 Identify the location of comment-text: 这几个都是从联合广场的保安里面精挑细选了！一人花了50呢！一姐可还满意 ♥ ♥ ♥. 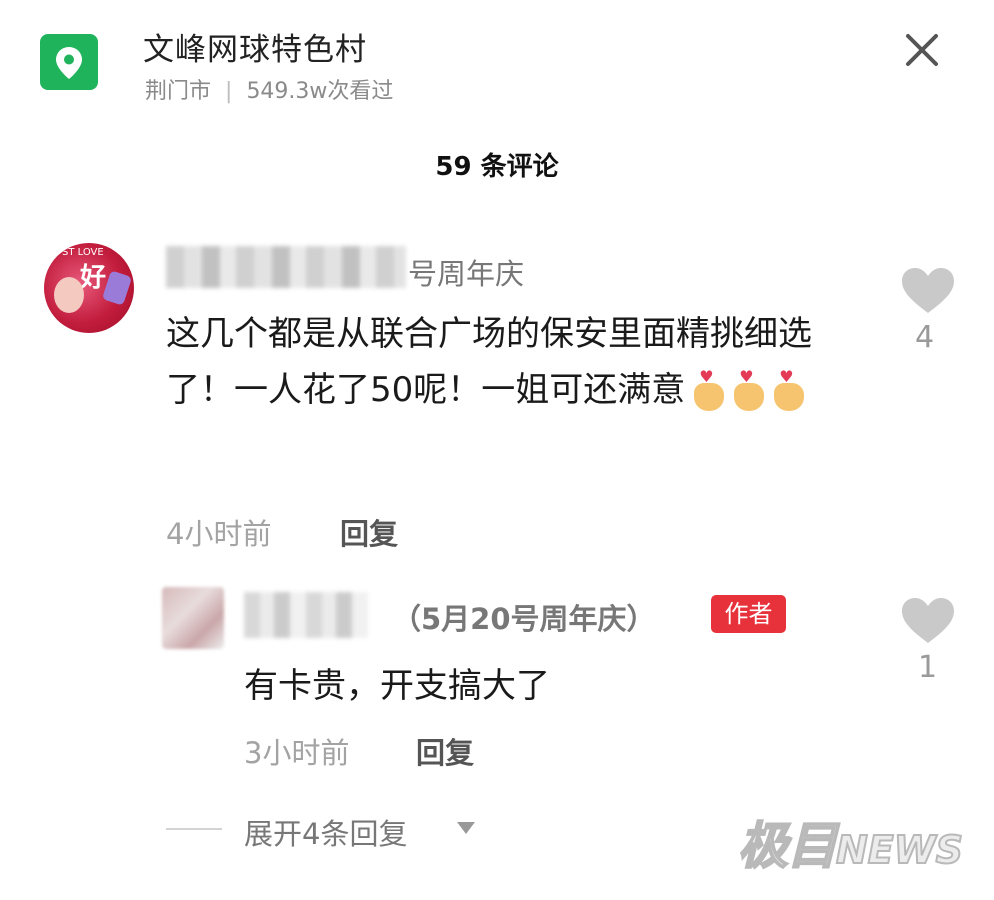
(511, 362).